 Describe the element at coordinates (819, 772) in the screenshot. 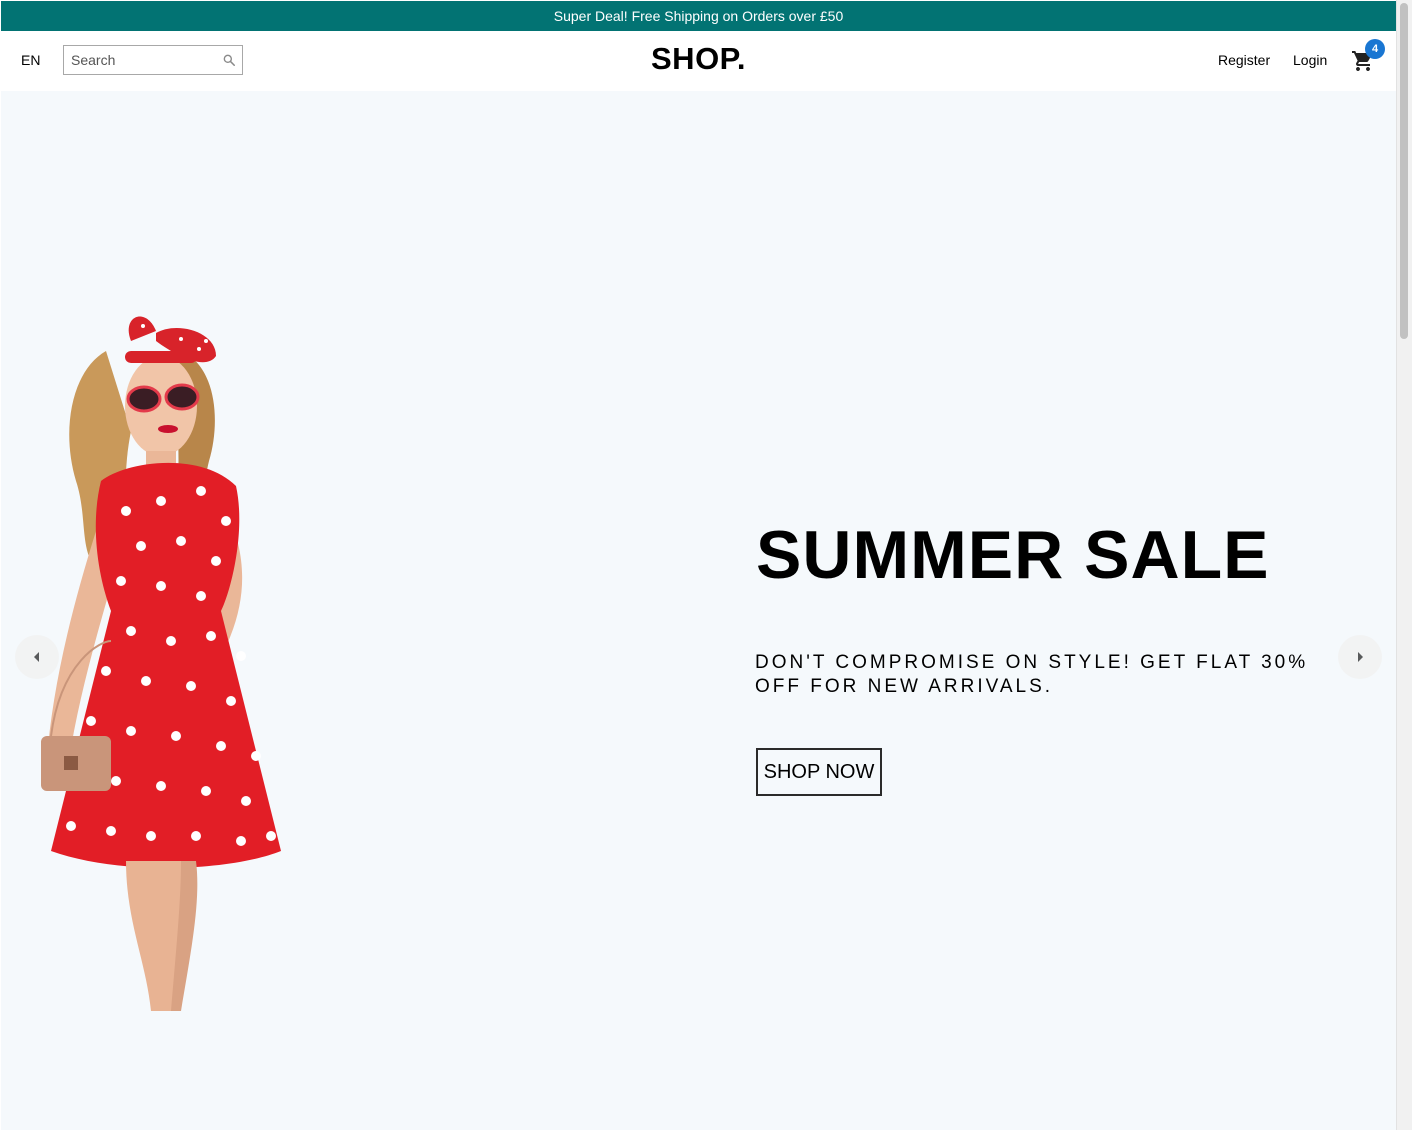

I see `shop-now-button: SHOP NOW` at that location.